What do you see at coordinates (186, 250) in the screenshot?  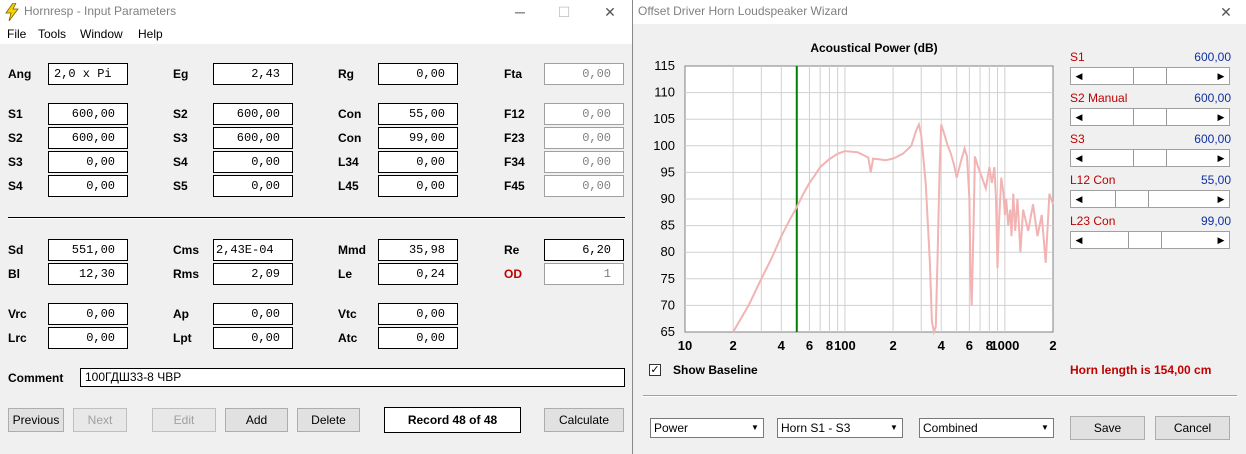 I see `cms-label: Cms` at bounding box center [186, 250].